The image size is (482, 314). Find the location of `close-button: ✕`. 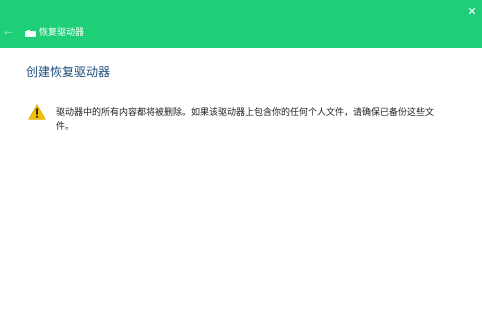

close-button: ✕ is located at coordinates (472, 11).